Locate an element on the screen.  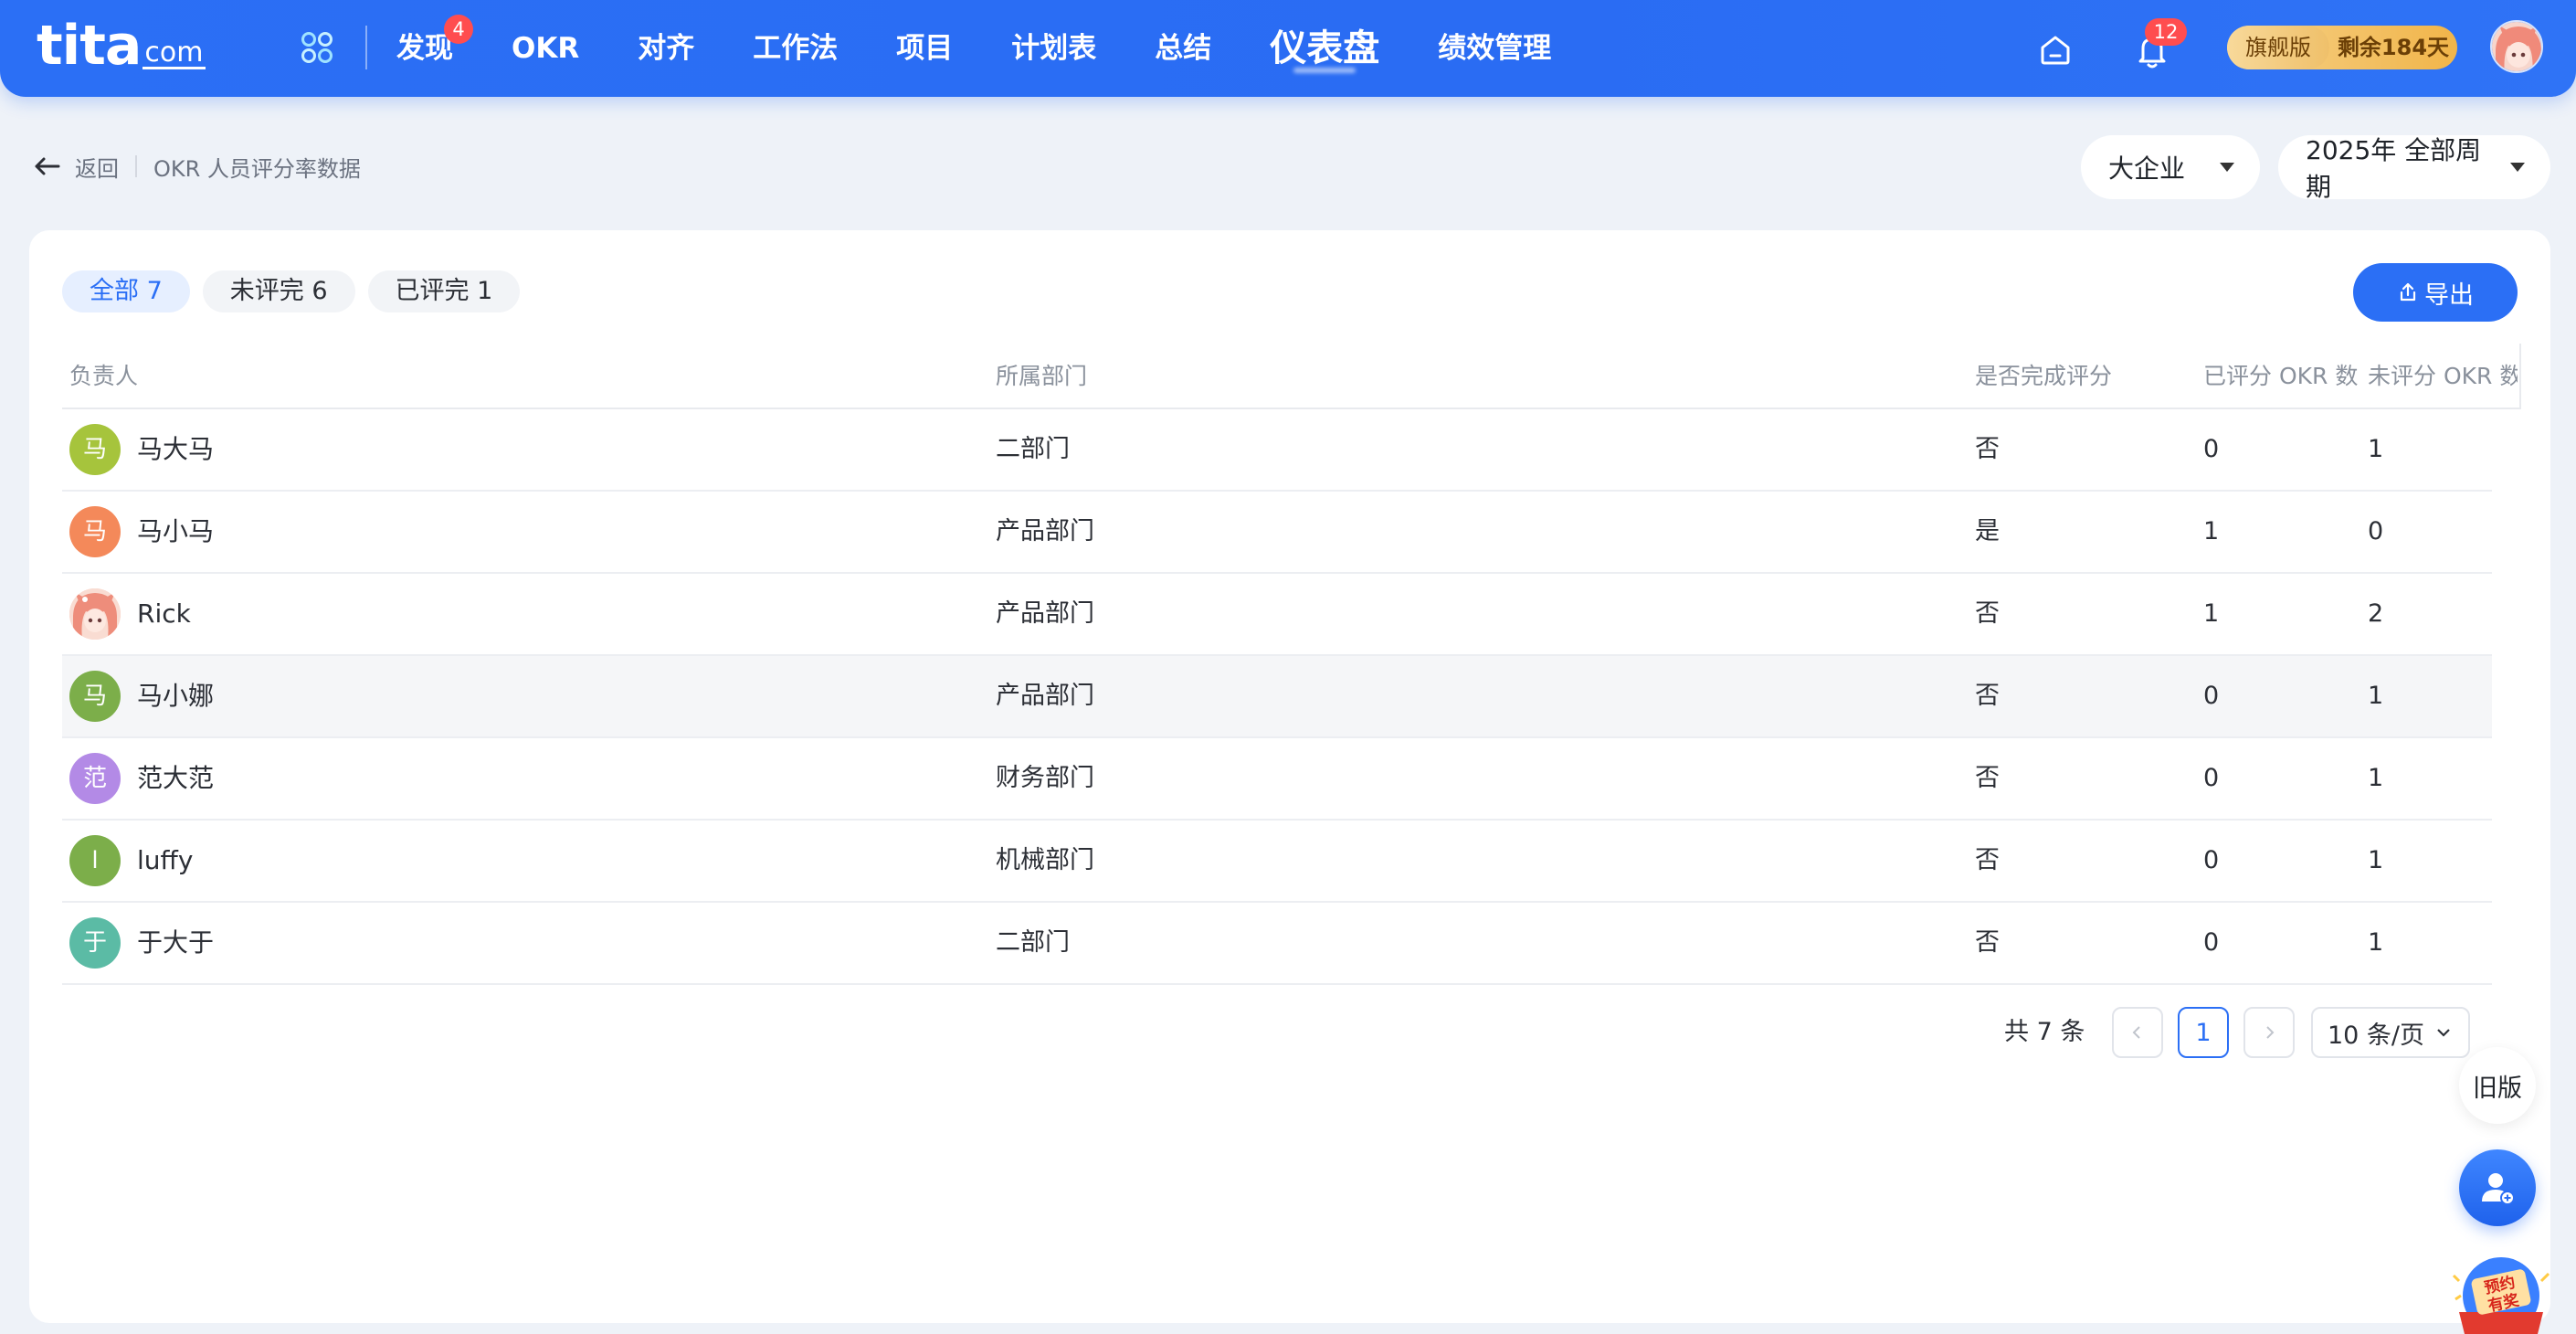
plan-remaining-label: 剩余184天 is located at coordinates (2393, 47).